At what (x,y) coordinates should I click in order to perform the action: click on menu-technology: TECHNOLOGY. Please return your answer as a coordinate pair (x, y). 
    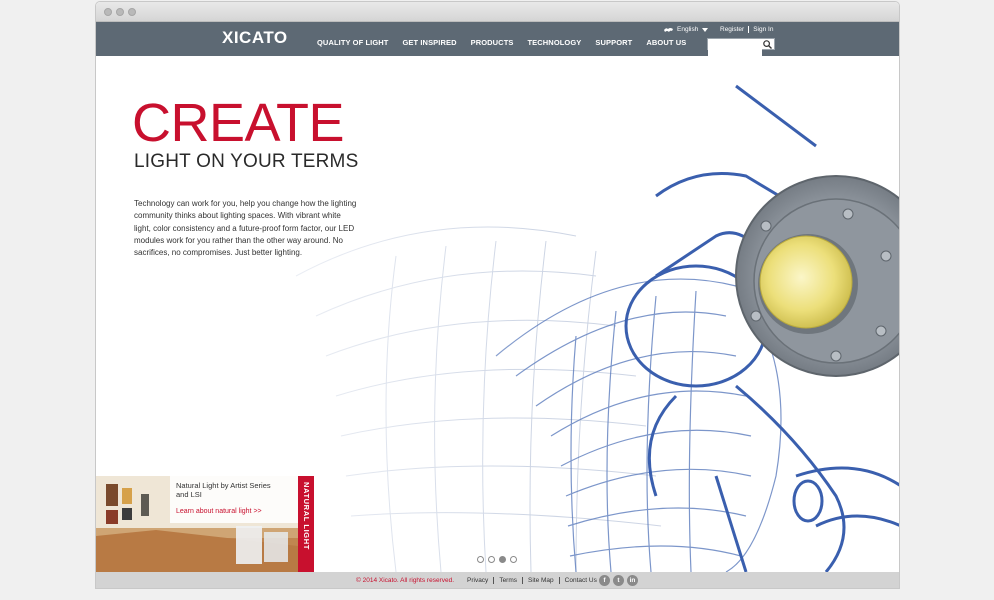
    Looking at the image, I should click on (554, 42).